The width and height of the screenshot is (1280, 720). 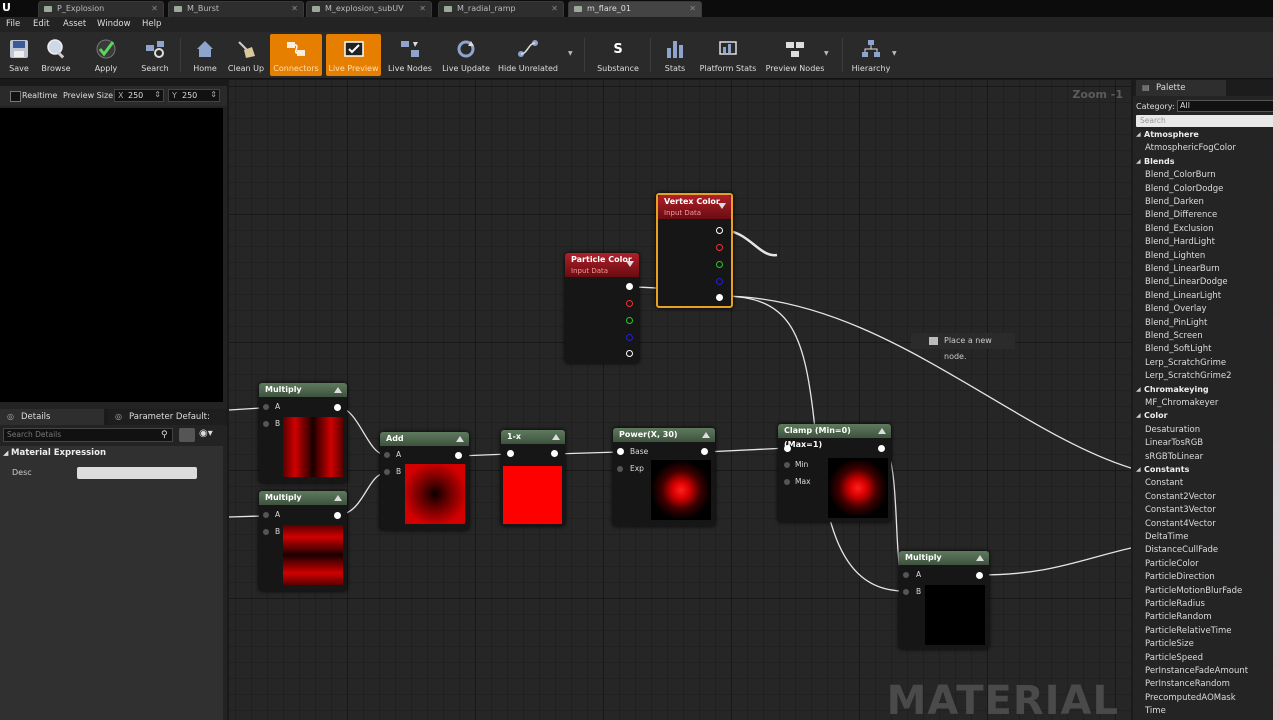 I want to click on menu-edit: Edit, so click(x=41, y=24).